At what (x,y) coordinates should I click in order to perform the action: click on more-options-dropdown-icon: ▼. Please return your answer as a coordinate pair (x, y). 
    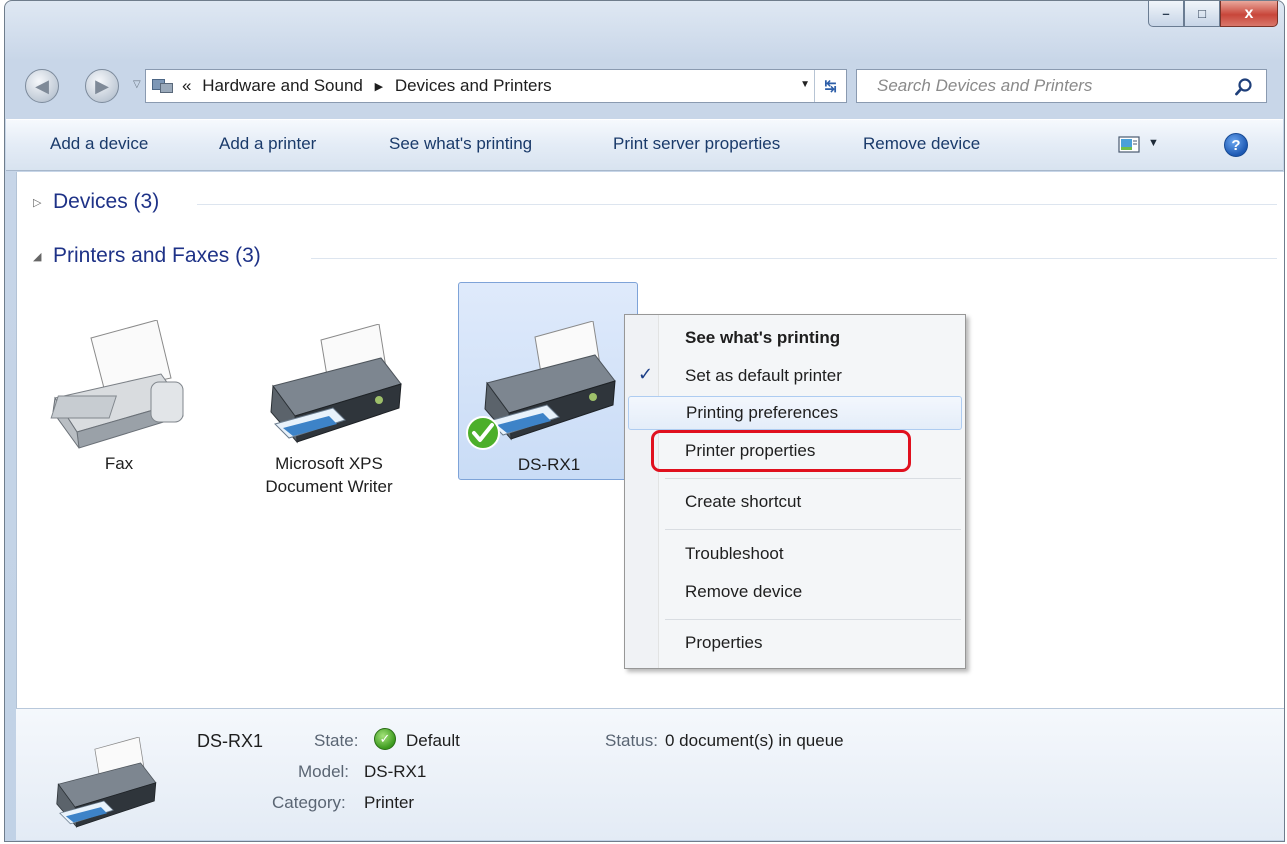
    Looking at the image, I should click on (1153, 143).